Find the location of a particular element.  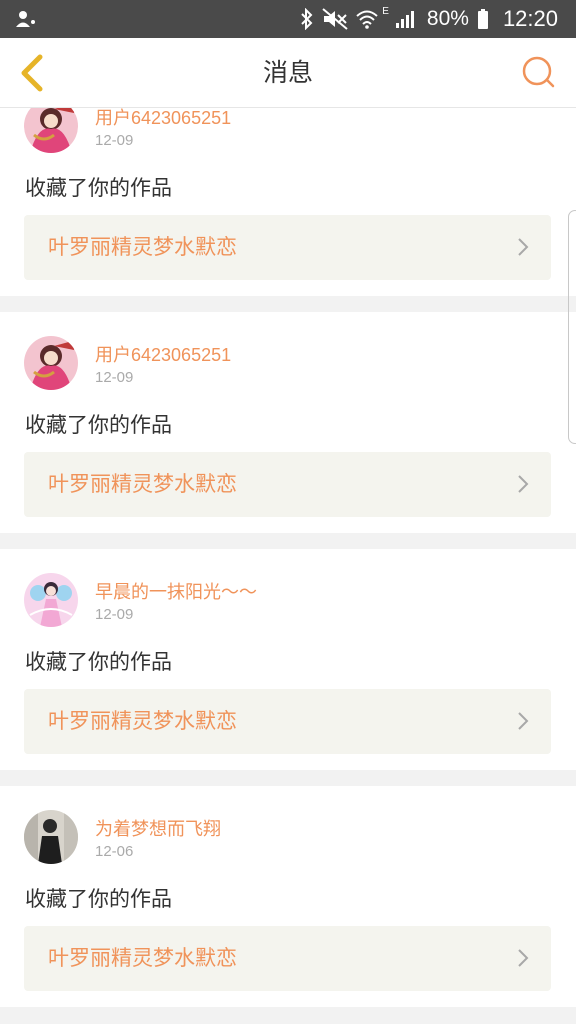

app-header: 消息 is located at coordinates (288, 73).